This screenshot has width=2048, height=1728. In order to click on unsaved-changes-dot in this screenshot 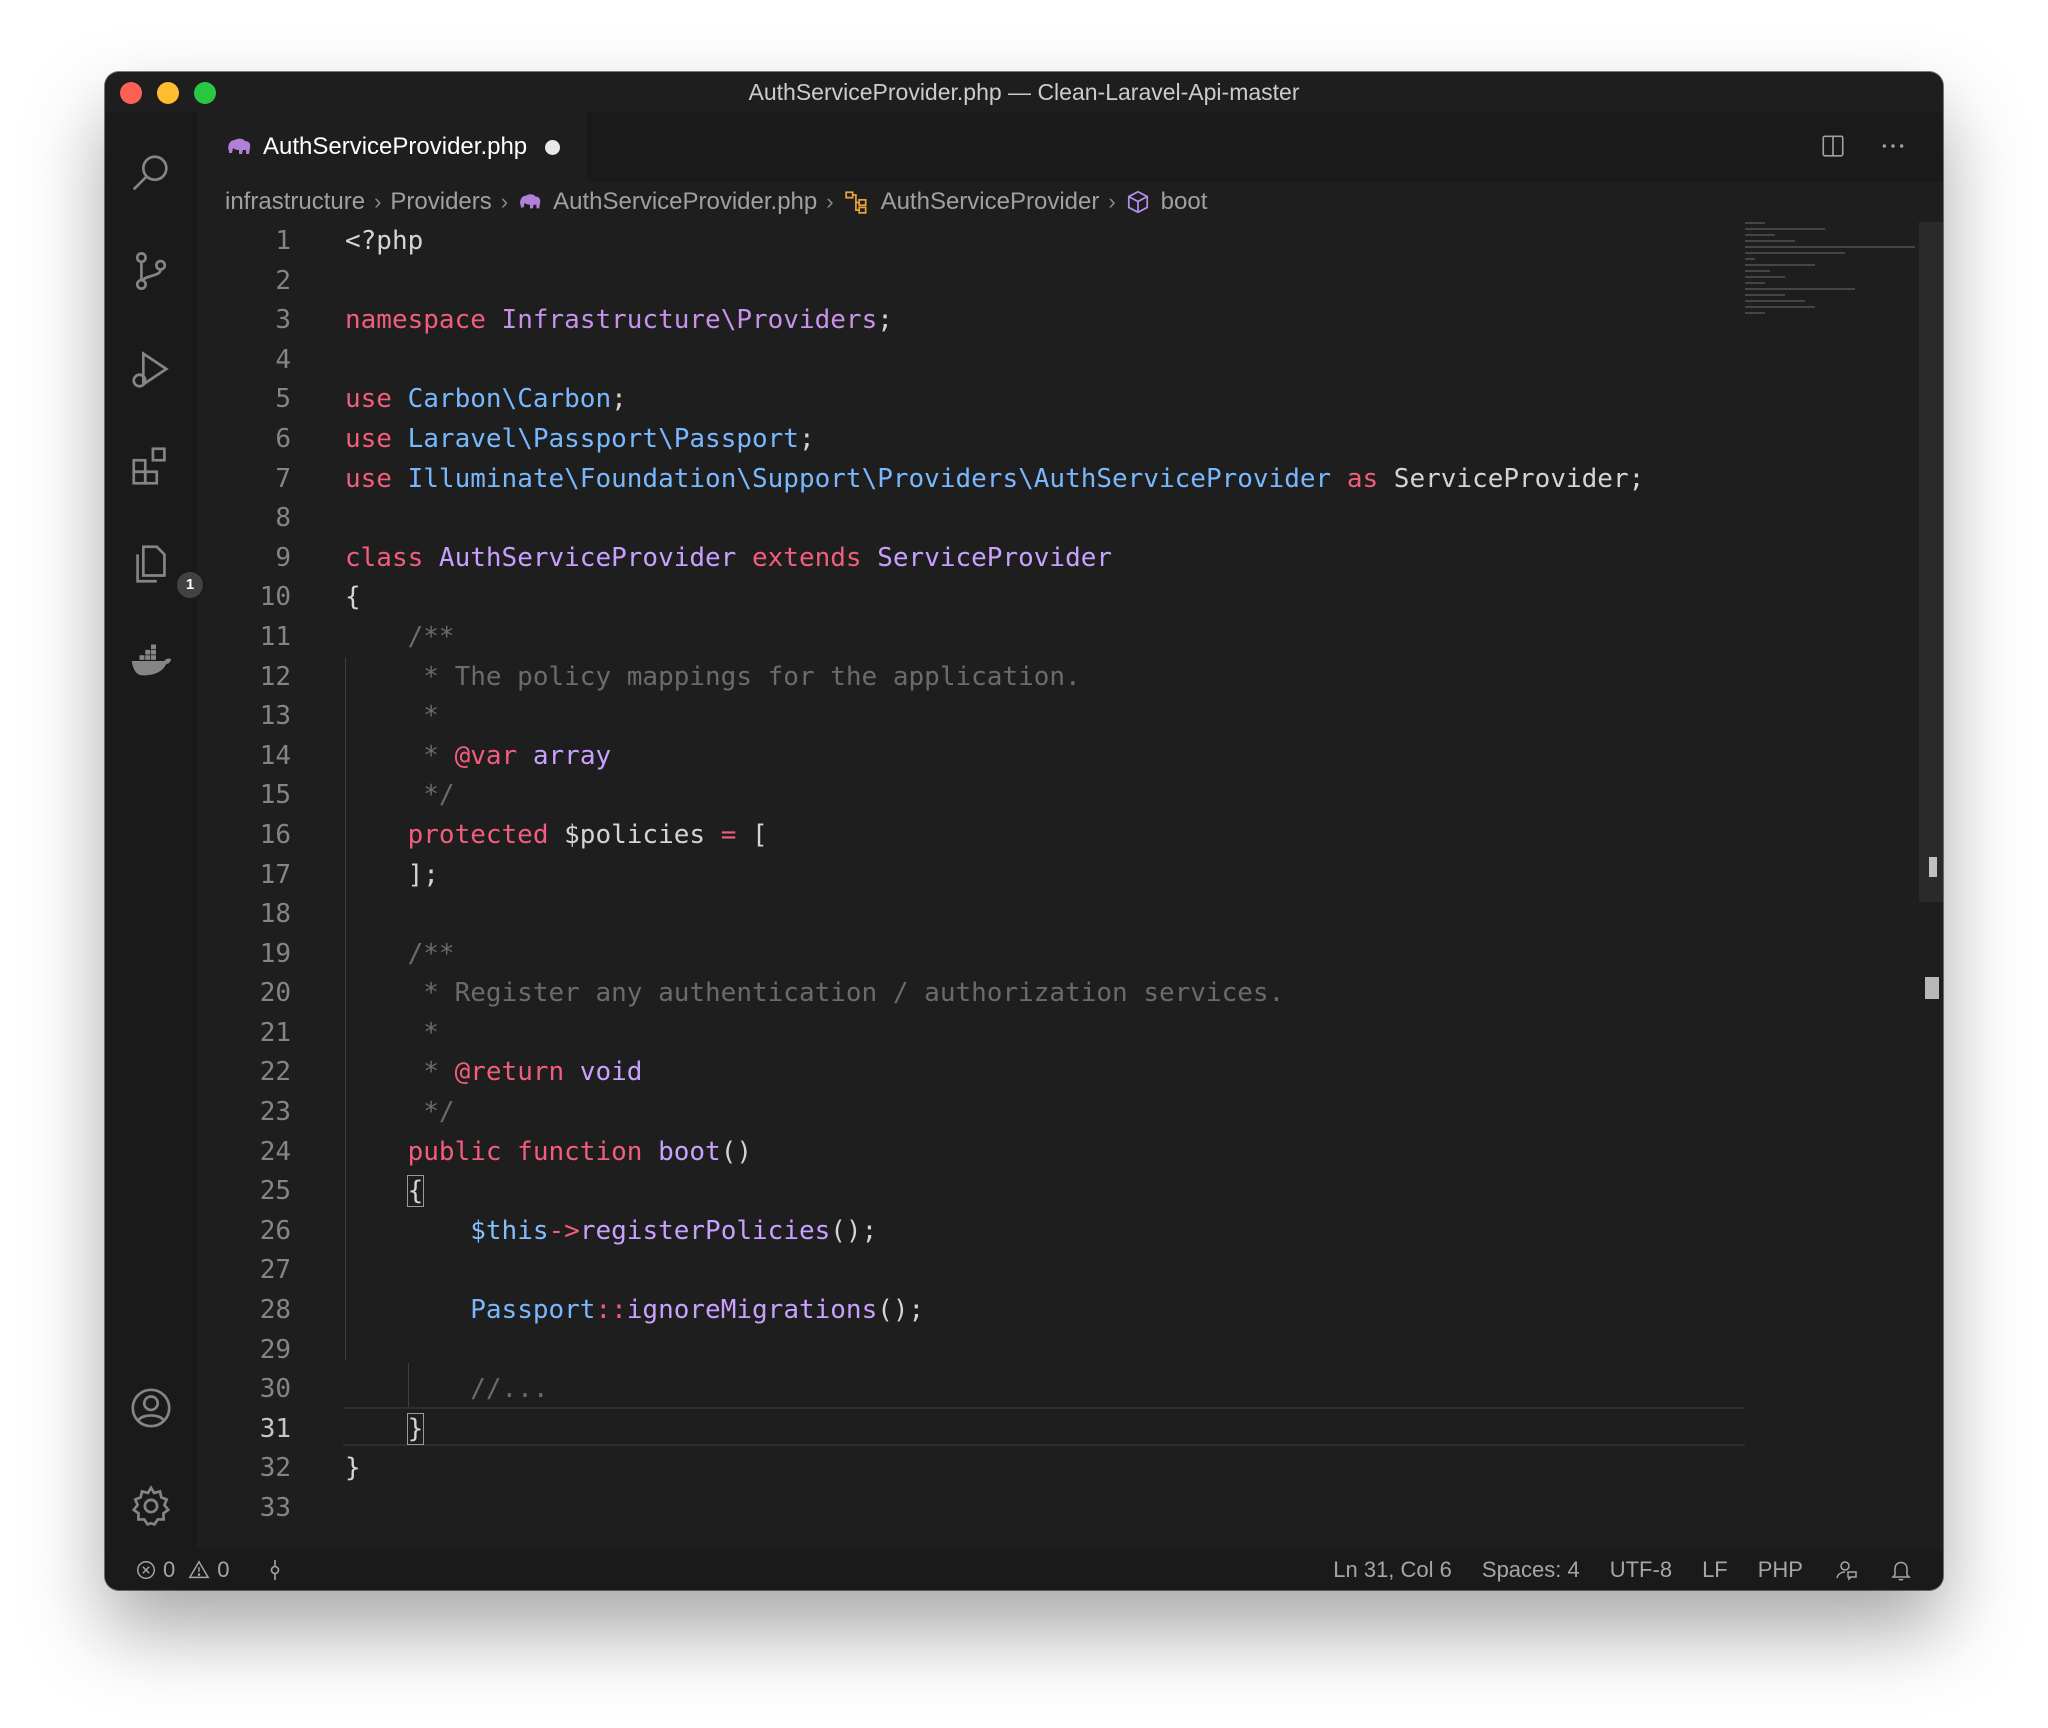, I will do `click(553, 147)`.